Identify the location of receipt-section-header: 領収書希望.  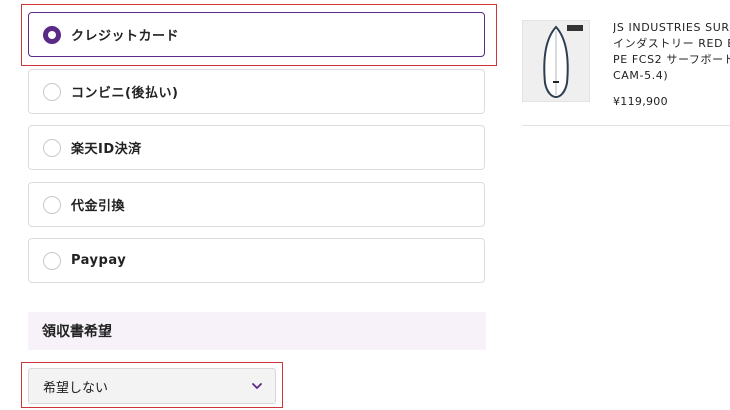
(257, 331).